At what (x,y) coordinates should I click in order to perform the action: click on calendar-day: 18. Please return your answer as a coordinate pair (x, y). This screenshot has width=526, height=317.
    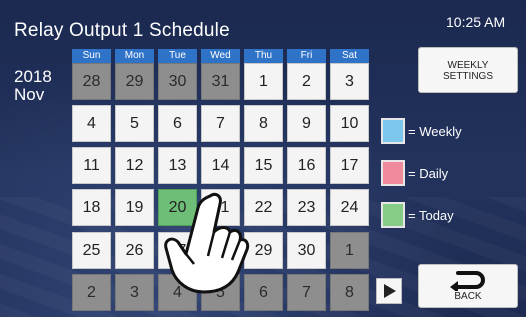
    Looking at the image, I should click on (91, 207).